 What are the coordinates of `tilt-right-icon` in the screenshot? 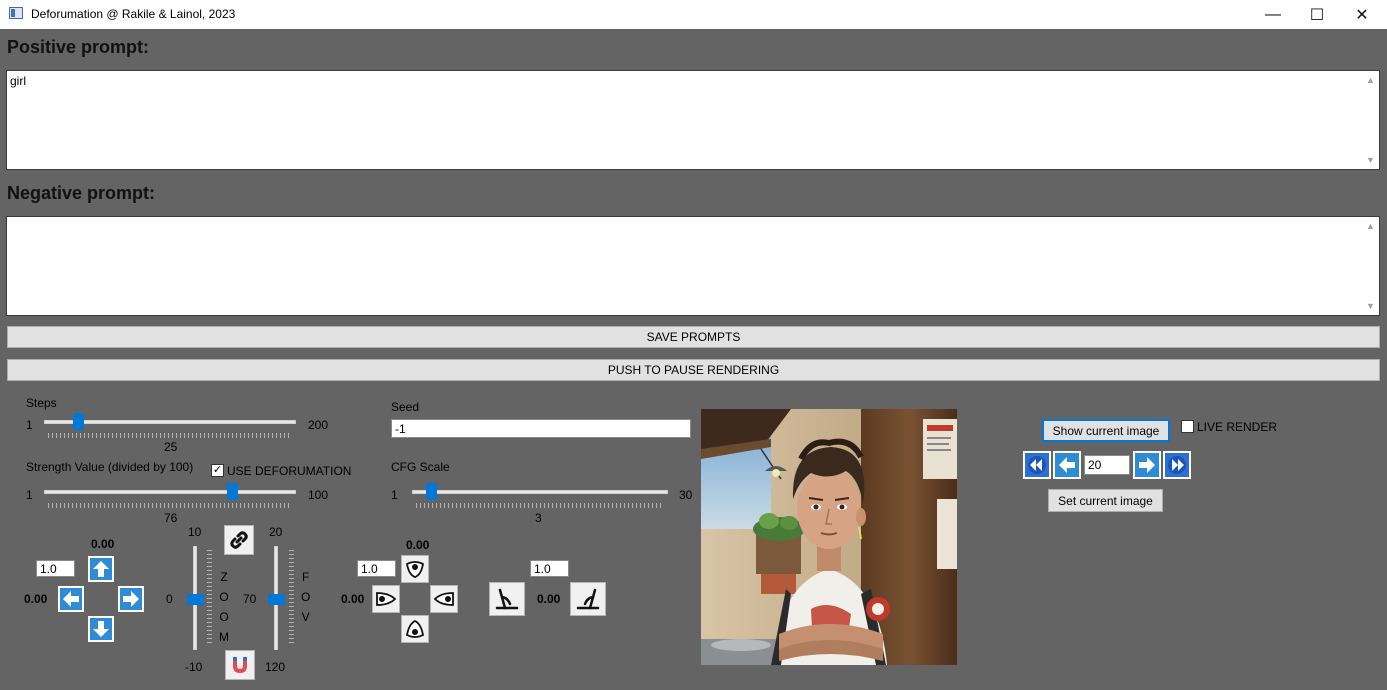 It's located at (588, 599).